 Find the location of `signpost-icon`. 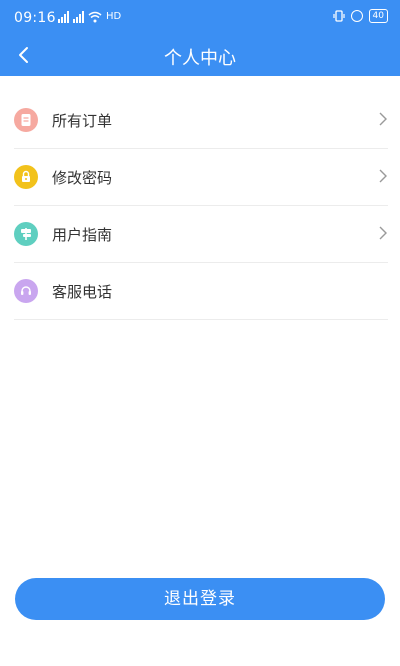

signpost-icon is located at coordinates (26, 234).